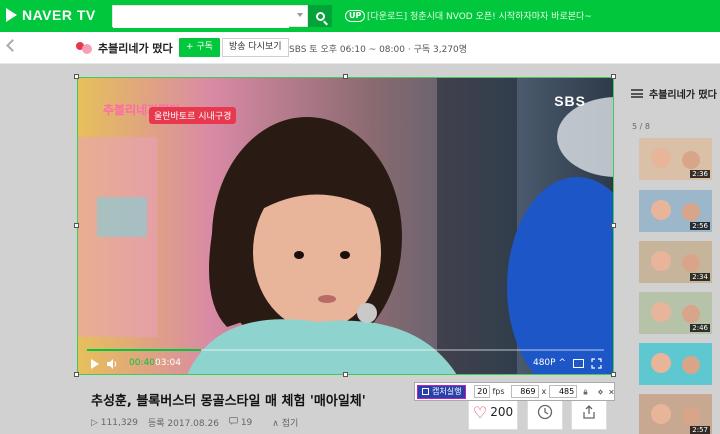 Image resolution: width=720 pixels, height=434 pixels. What do you see at coordinates (683, 95) in the screenshot?
I see `playlist-title-text: 추블리네가 떴다` at bounding box center [683, 95].